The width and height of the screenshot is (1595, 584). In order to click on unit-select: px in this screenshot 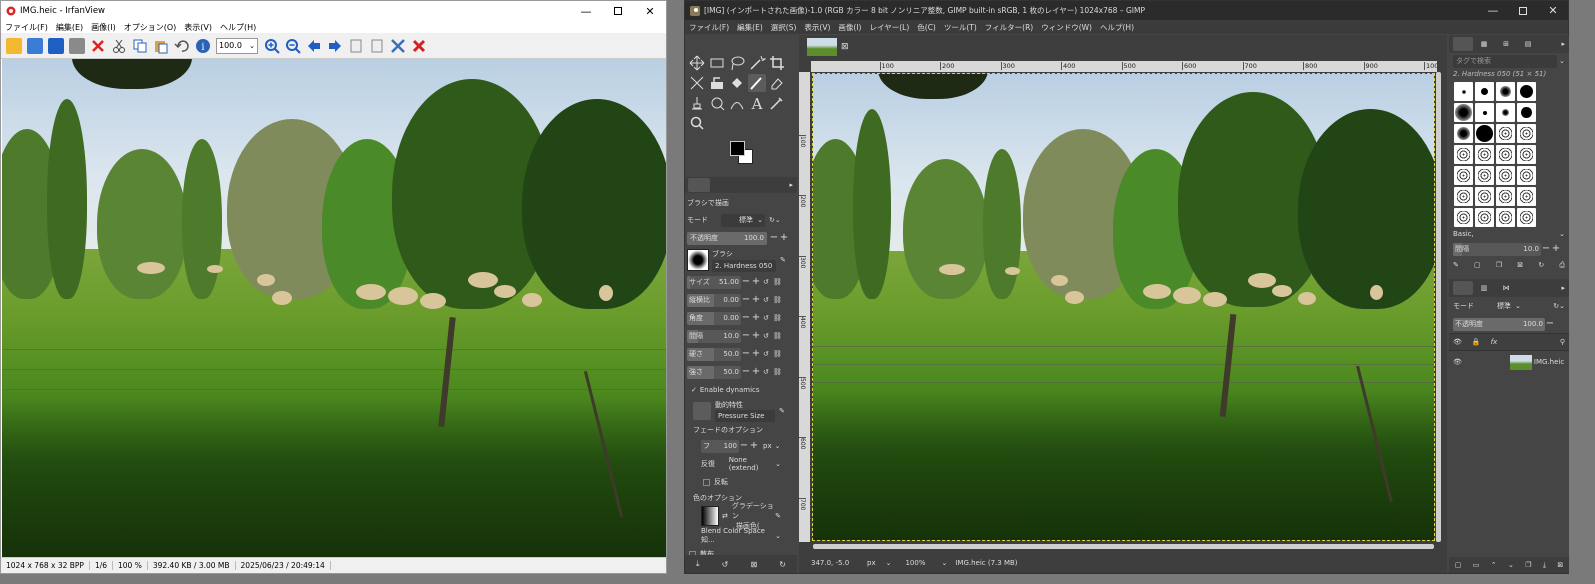, I will do `click(871, 563)`.